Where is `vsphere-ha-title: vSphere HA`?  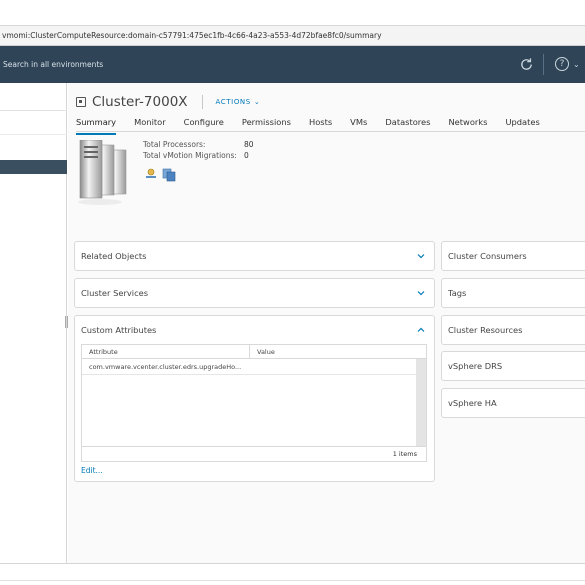 vsphere-ha-title: vSphere HA is located at coordinates (472, 403).